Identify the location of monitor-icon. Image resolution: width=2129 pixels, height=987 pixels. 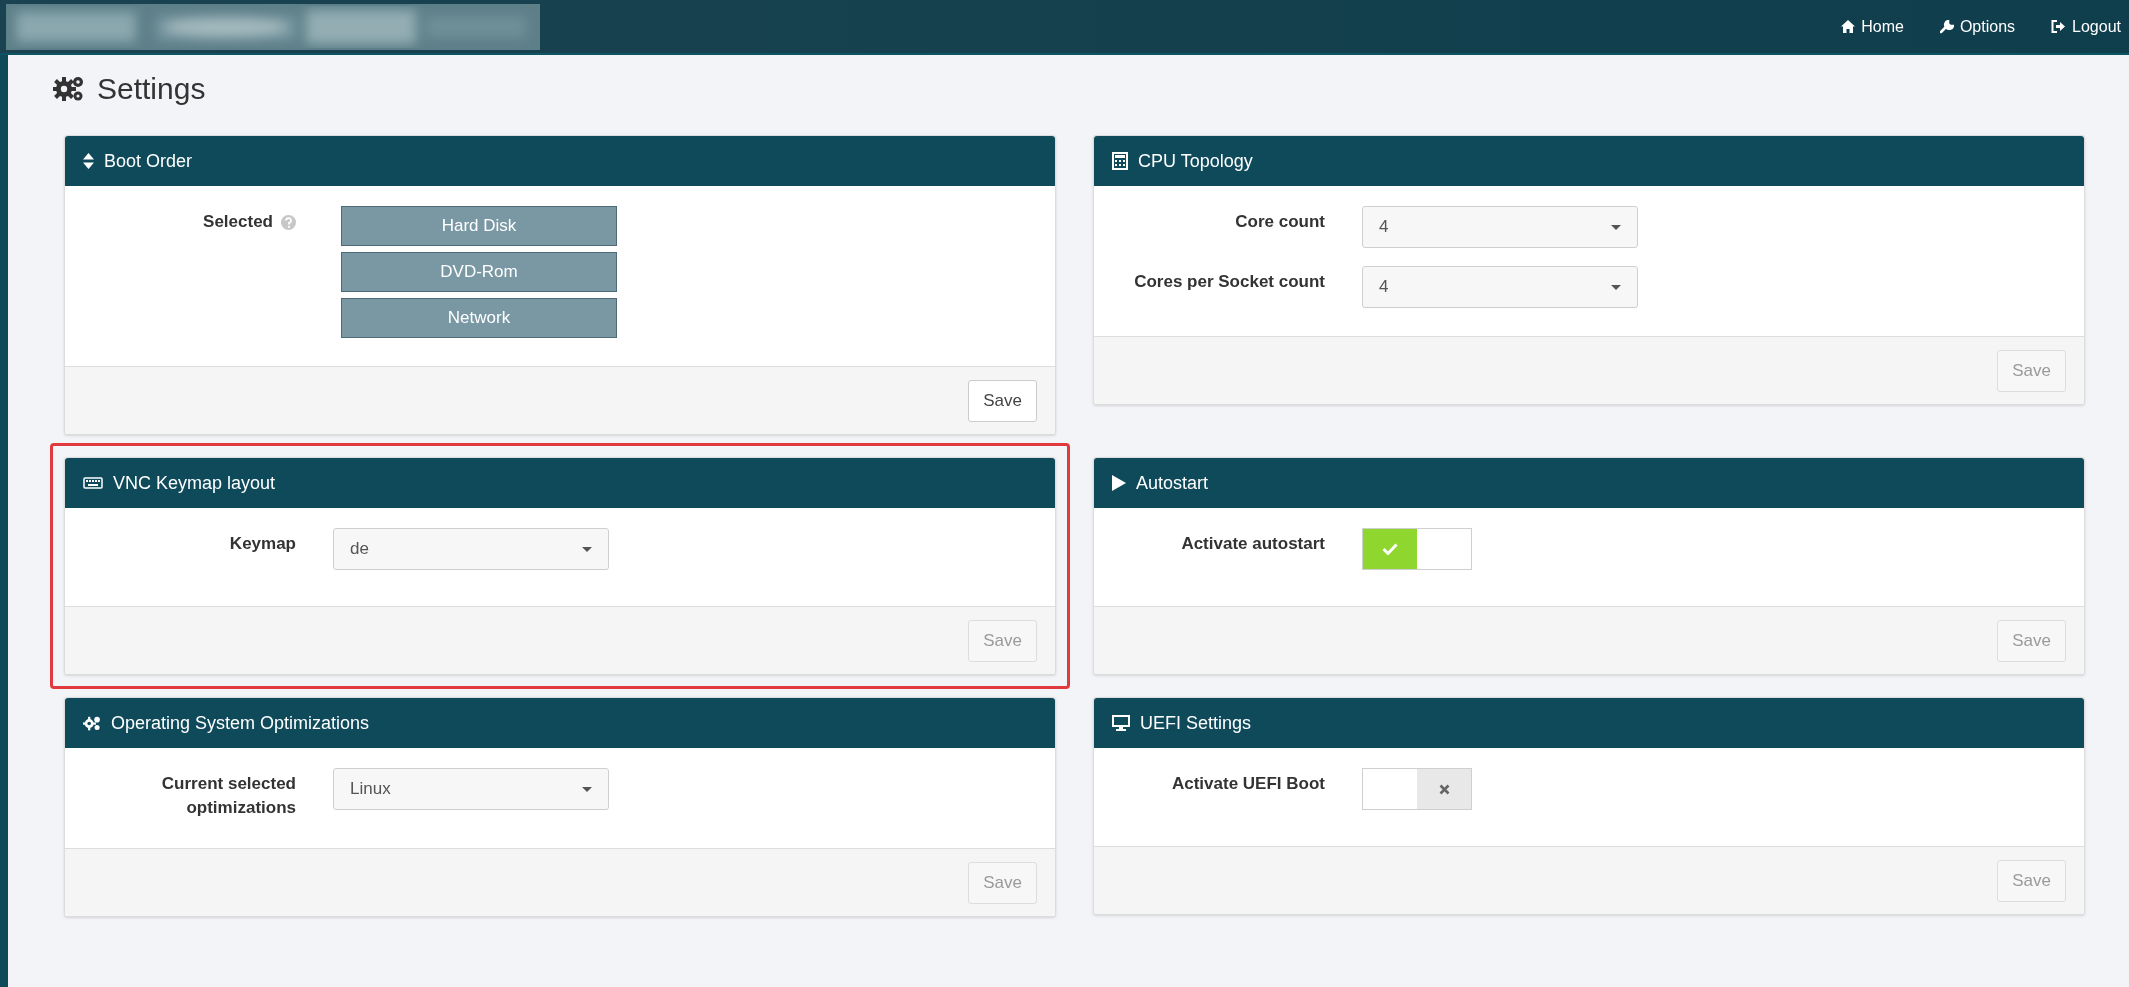
(1121, 723).